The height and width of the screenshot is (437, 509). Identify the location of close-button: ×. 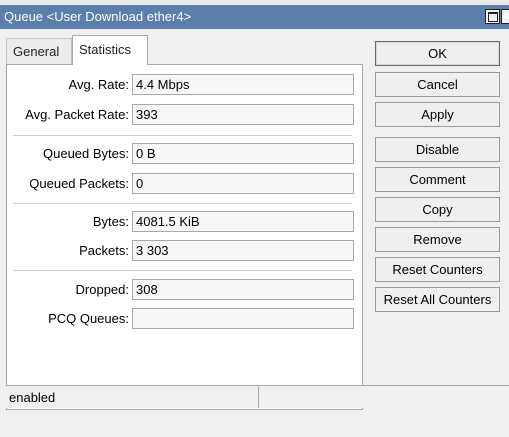
(505, 16).